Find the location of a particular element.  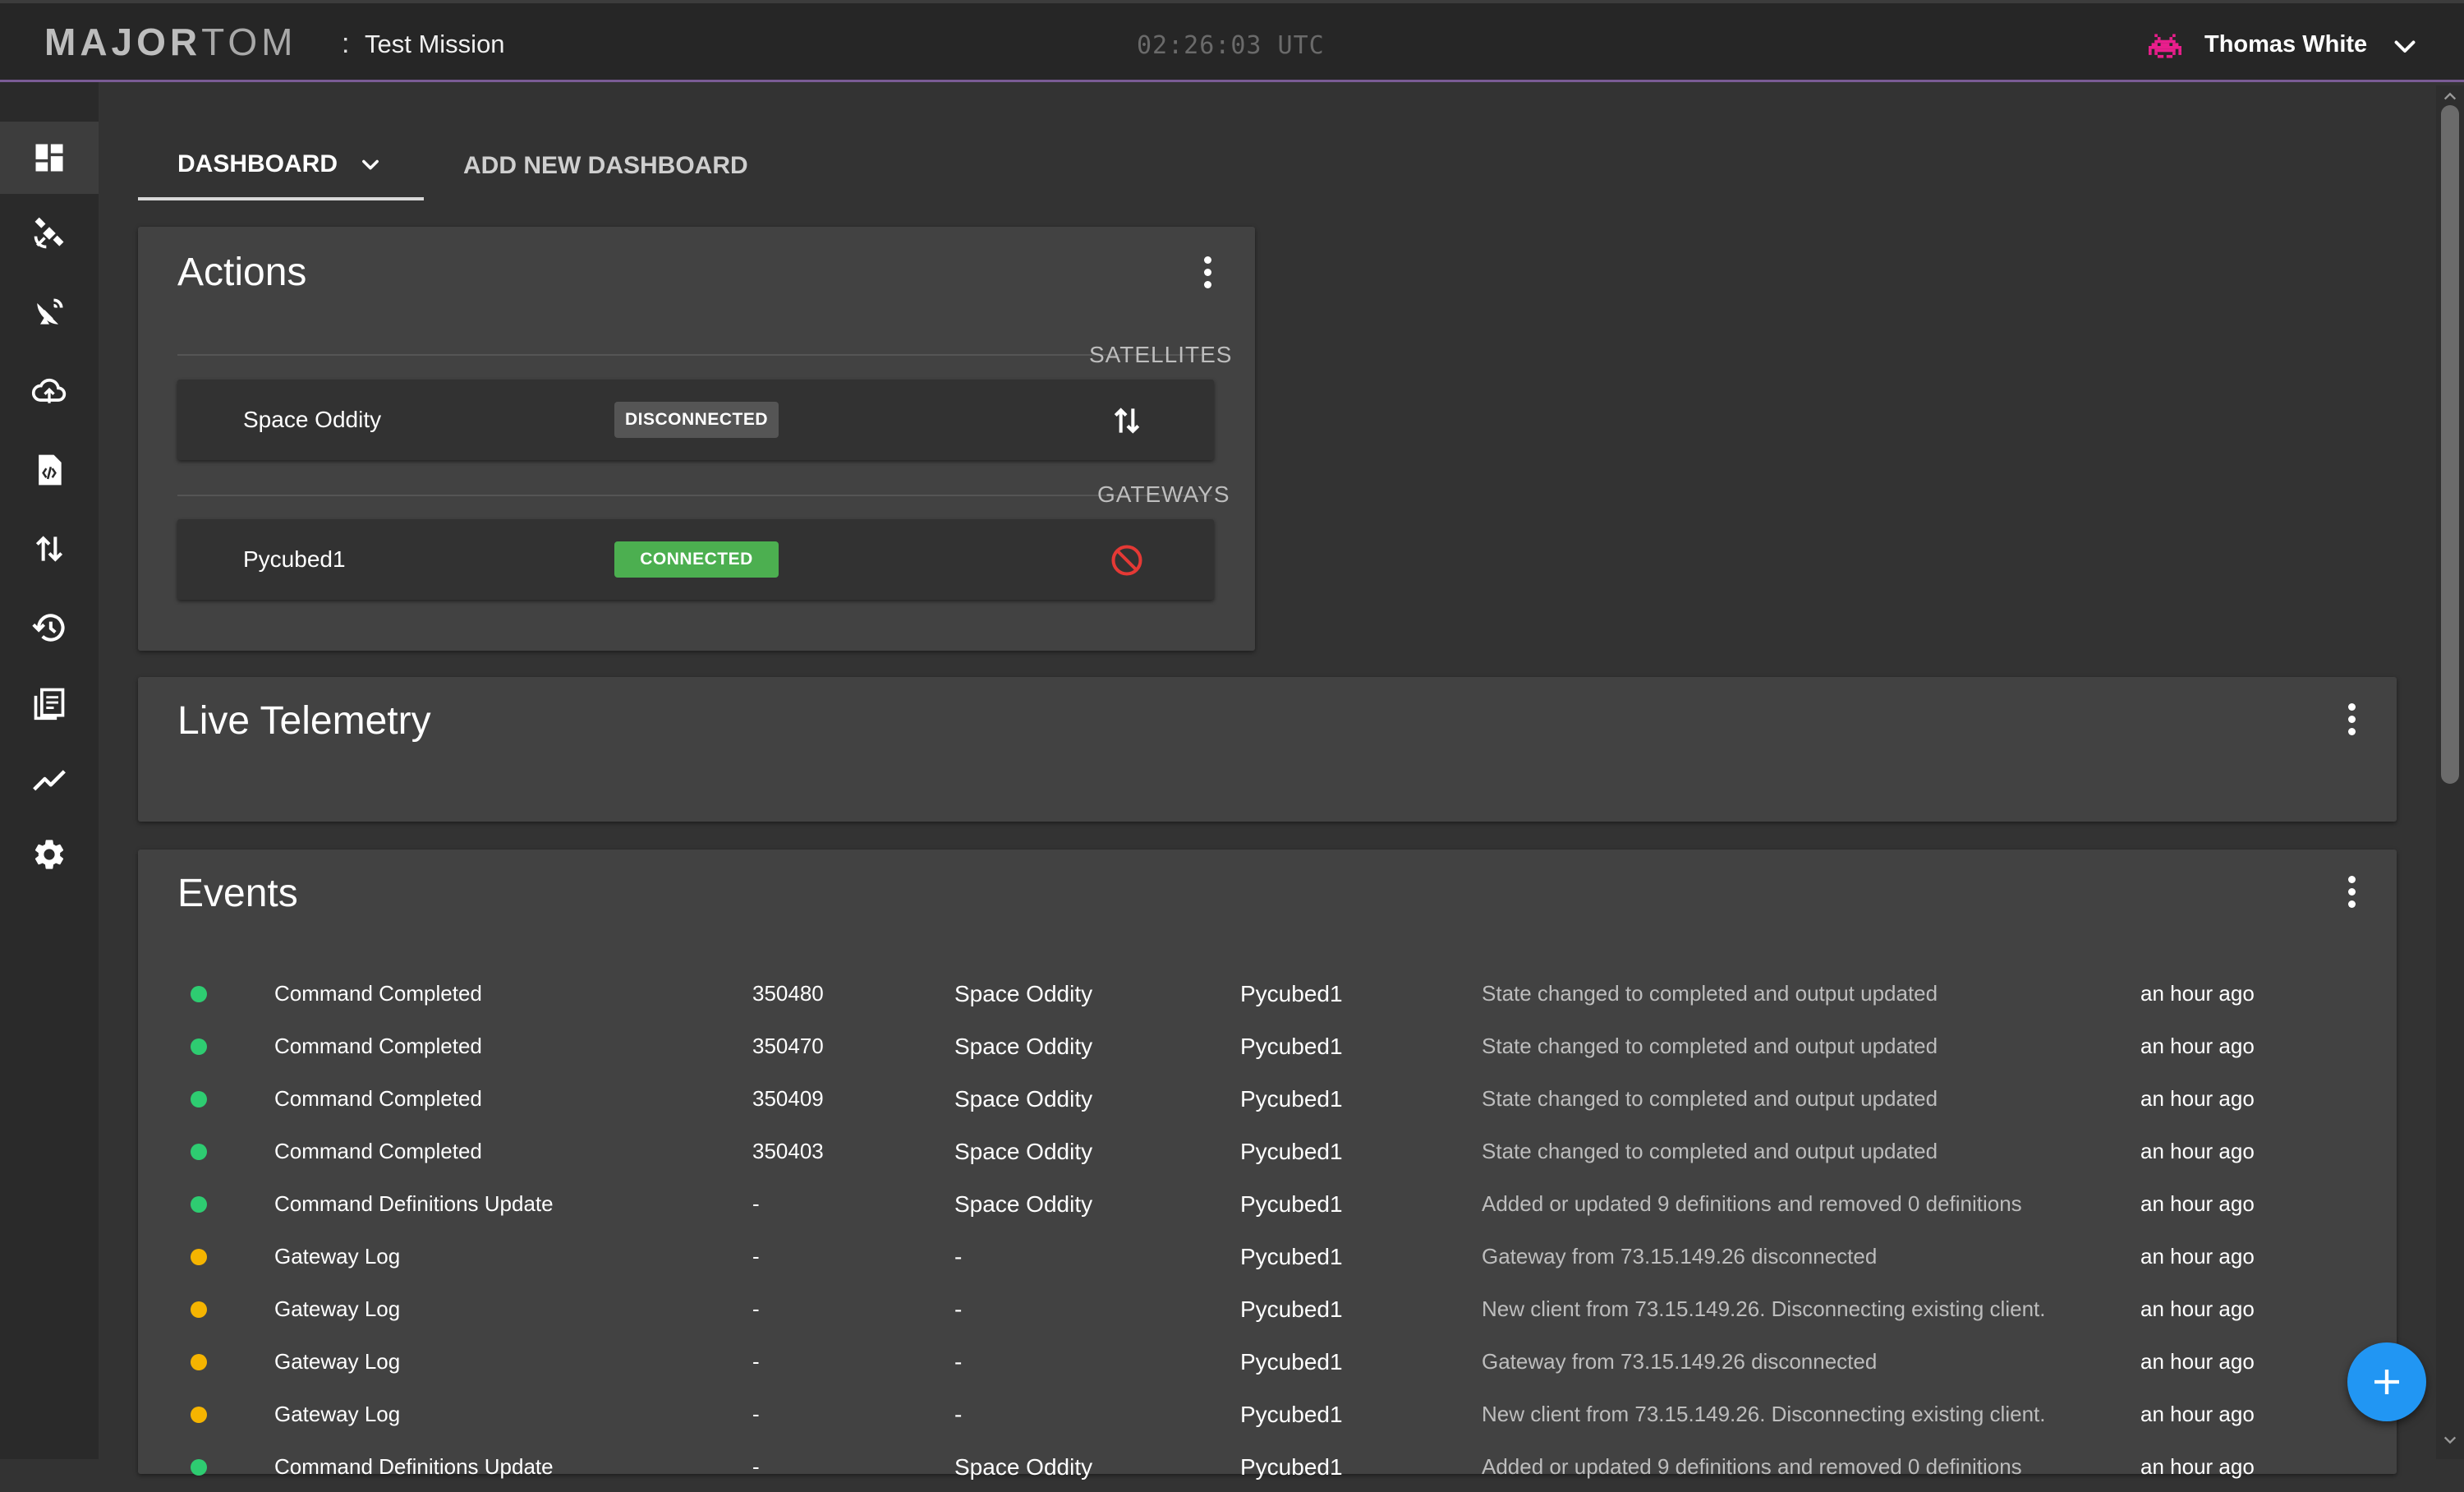

sidebar-item-analytics is located at coordinates (49, 779).